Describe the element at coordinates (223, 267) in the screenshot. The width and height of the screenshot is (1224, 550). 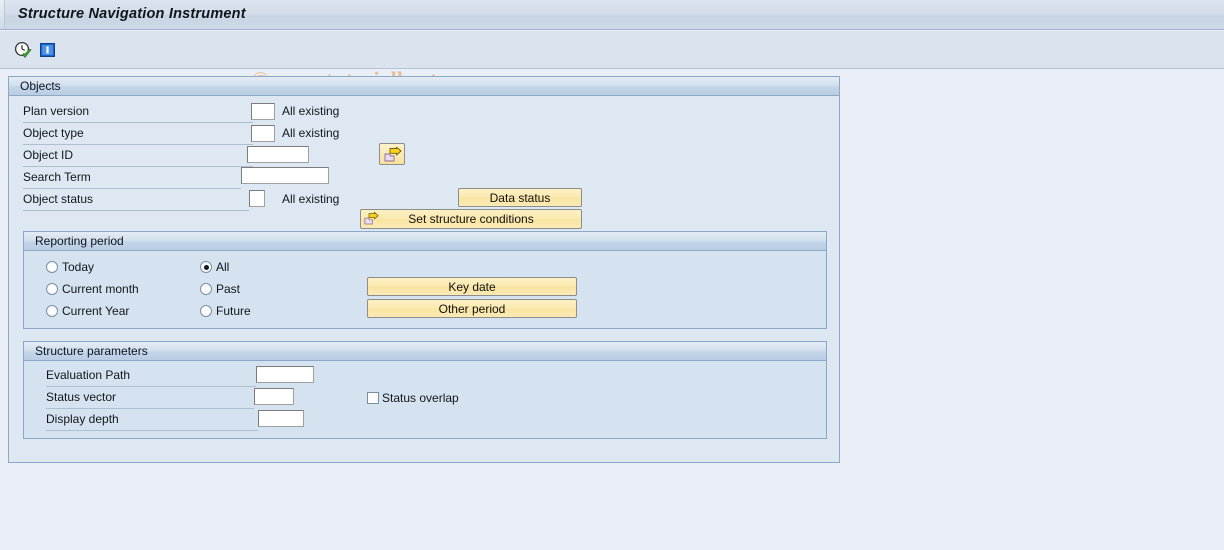
I see `radio-all-label: All` at that location.